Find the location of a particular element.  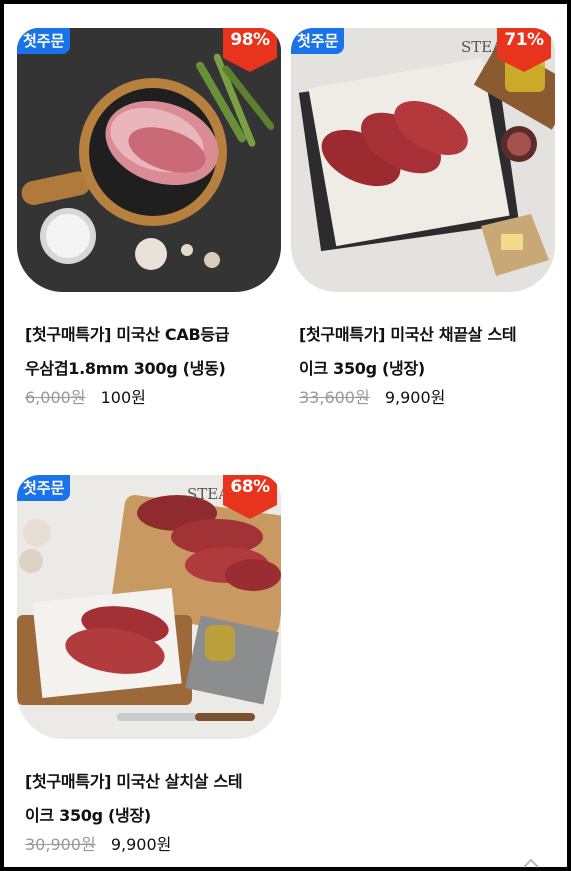

sale-price: 100원 is located at coordinates (123, 397).